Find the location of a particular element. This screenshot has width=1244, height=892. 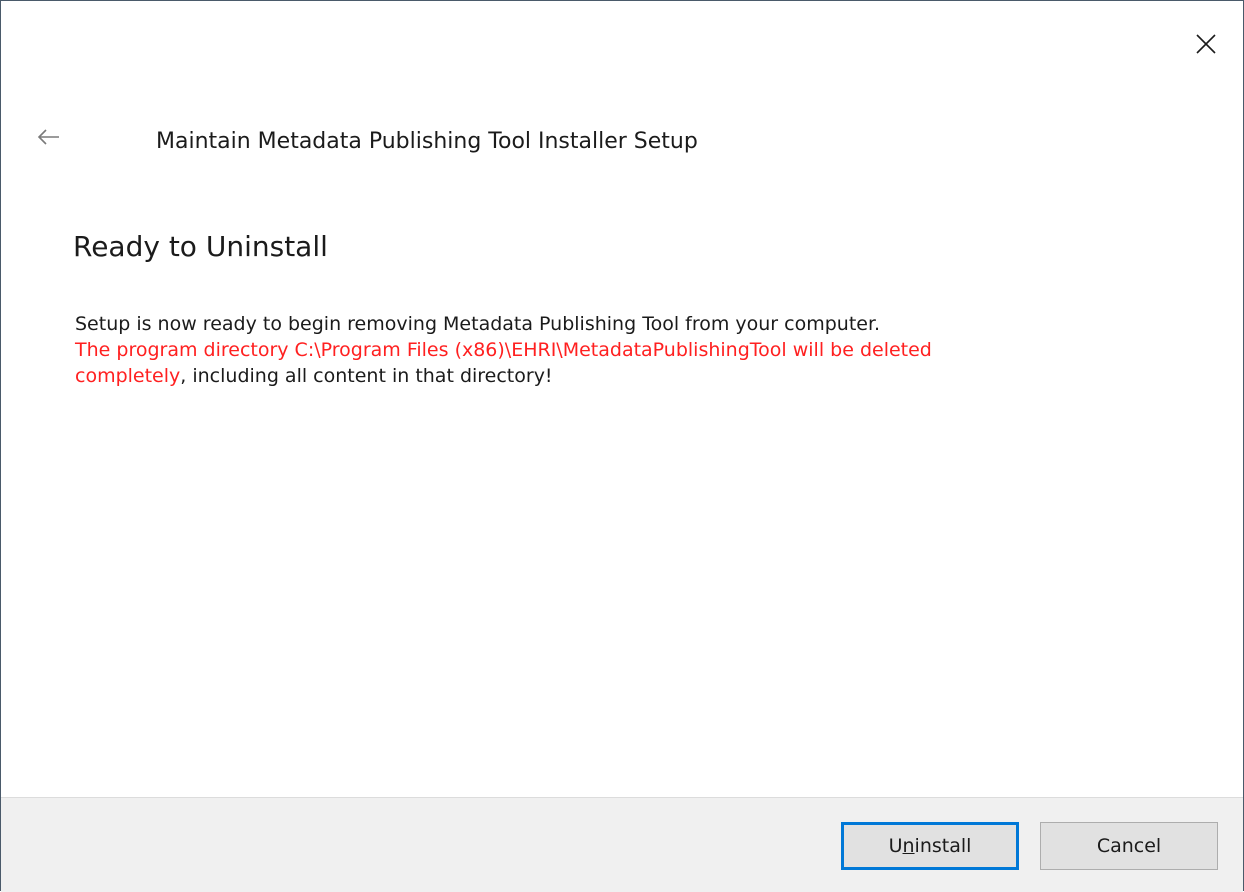

back-button is located at coordinates (49, 139).